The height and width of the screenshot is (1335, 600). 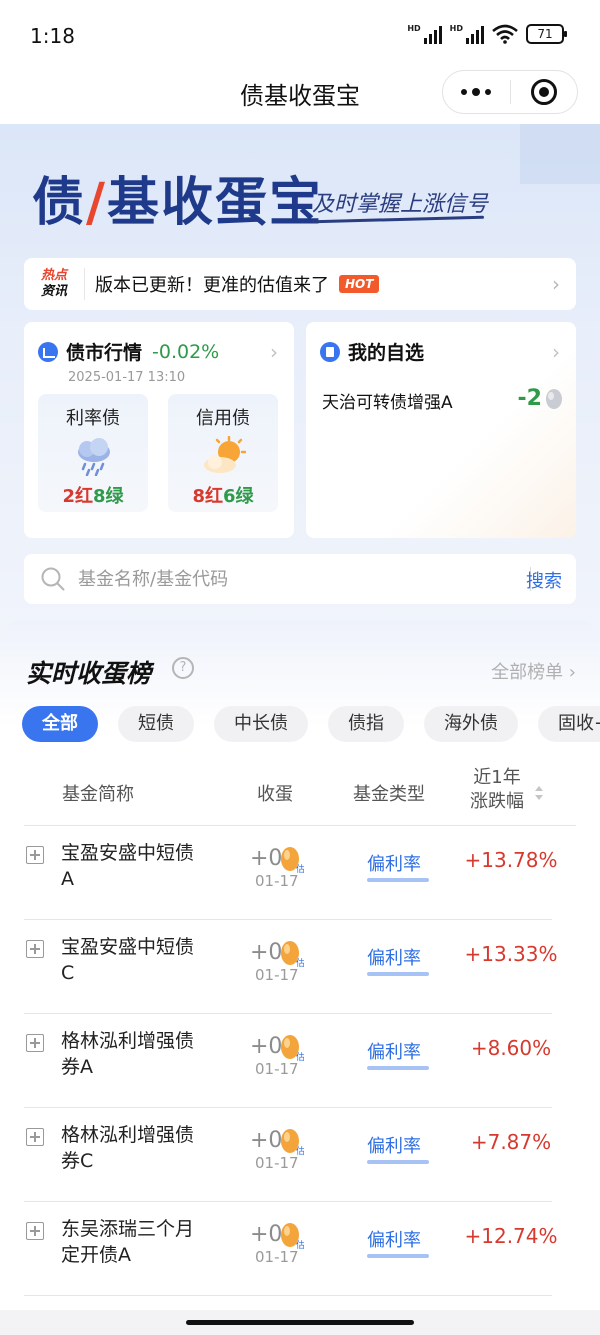 I want to click on wifi-icon, so click(x=505, y=34).